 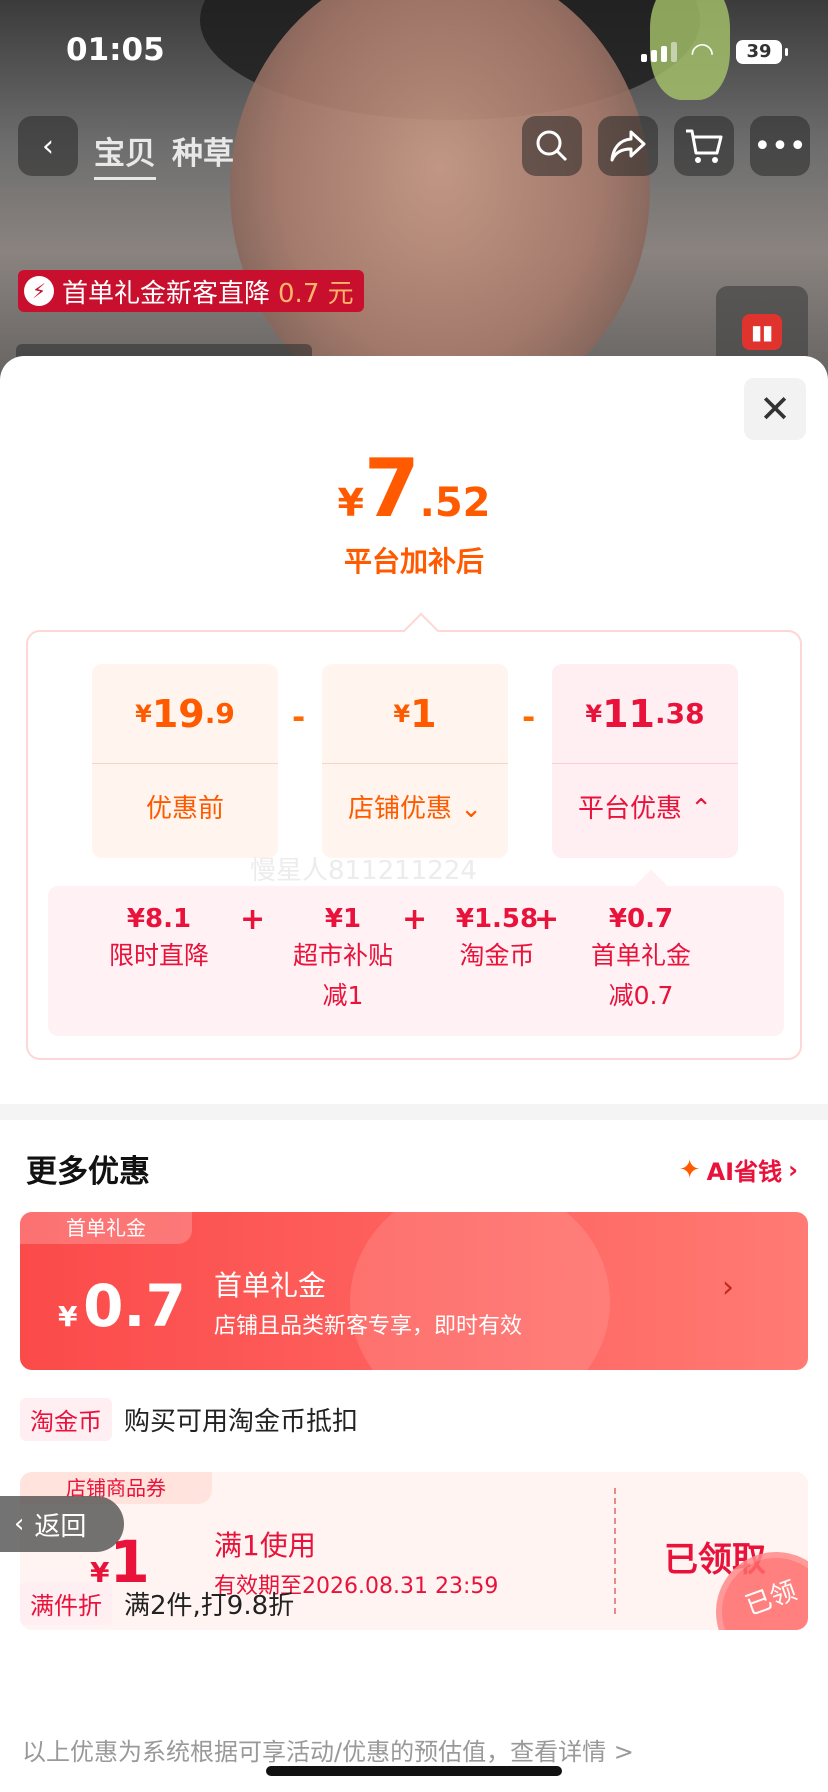 I want to click on shop-discount-card: ¥1 店铺优惠 ⌄, so click(x=415, y=761).